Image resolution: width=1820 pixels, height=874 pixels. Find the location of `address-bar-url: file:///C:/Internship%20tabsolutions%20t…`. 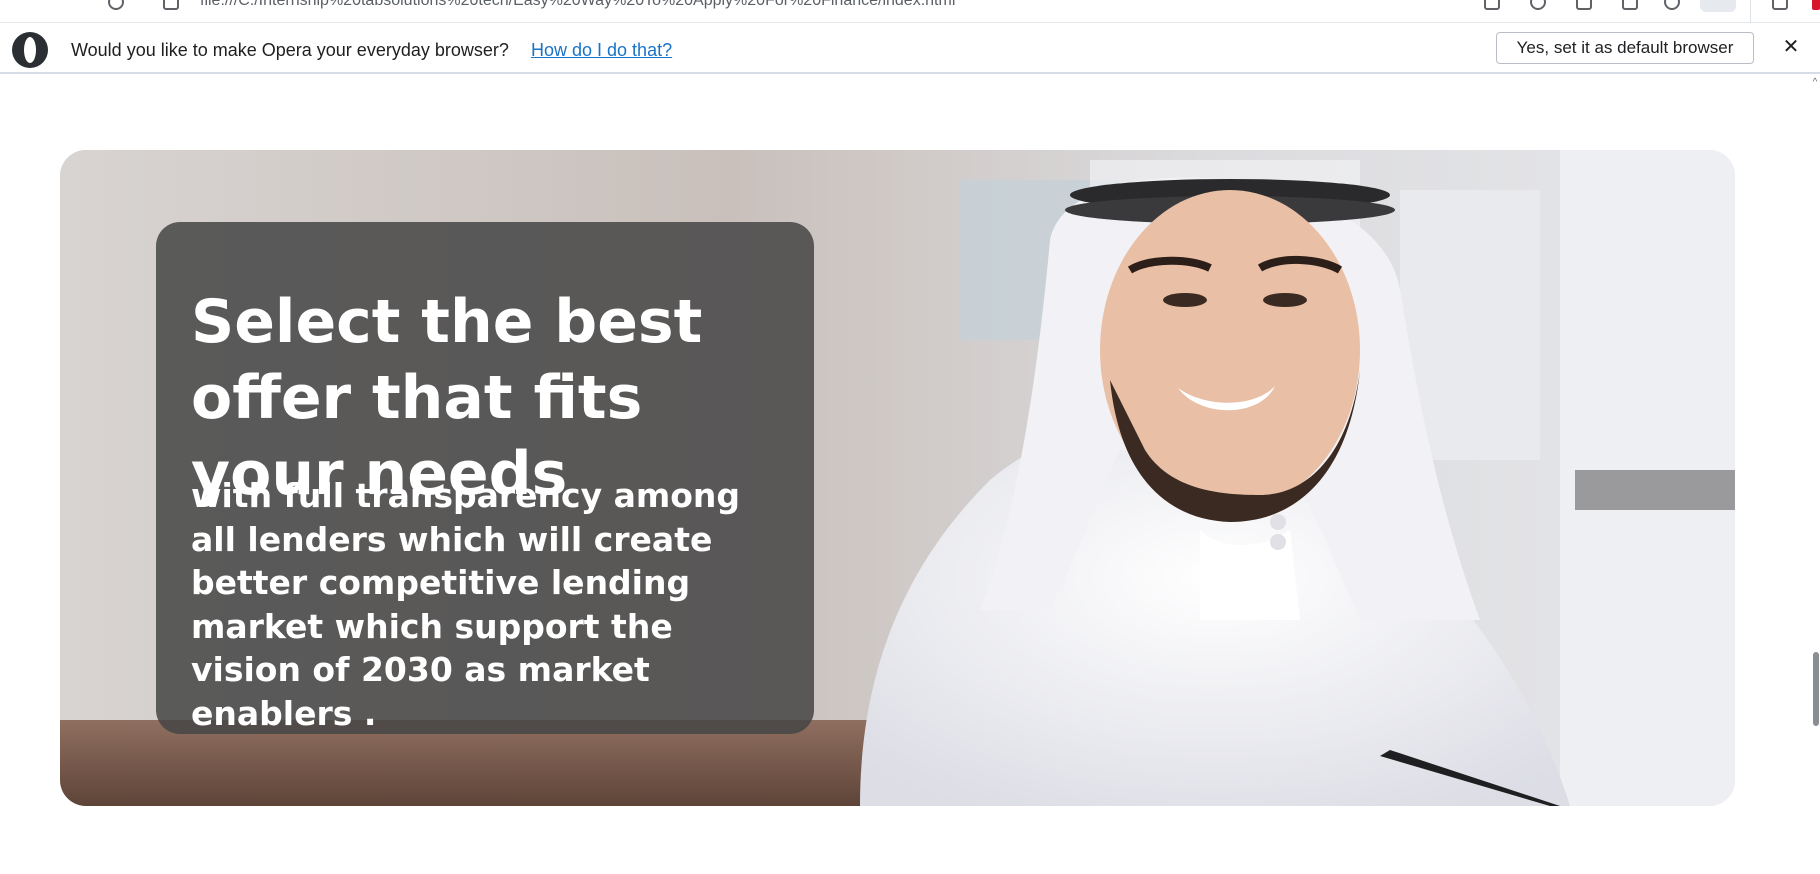

address-bar-url: file:///C:/Internship%20tabsolutions%20t… is located at coordinates (577, 5).